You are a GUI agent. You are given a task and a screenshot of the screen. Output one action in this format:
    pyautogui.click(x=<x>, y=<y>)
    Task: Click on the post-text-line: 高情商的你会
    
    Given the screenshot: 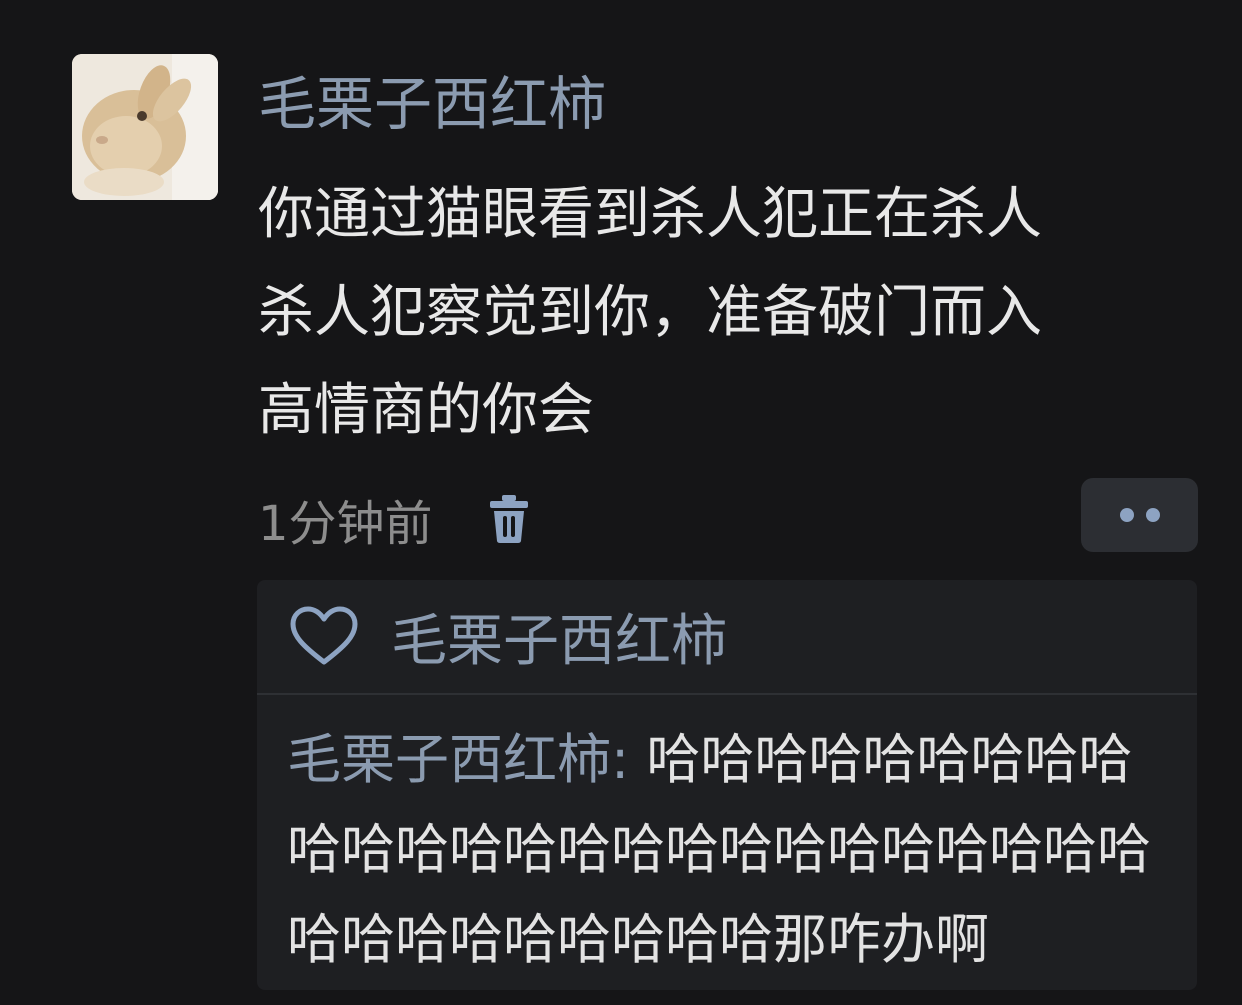 What is the action you would take?
    pyautogui.click(x=426, y=410)
    